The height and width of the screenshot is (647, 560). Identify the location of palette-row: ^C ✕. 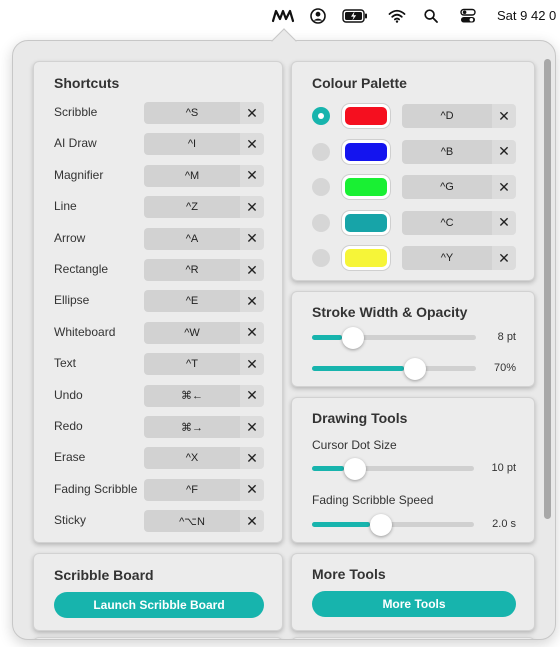
(417, 222).